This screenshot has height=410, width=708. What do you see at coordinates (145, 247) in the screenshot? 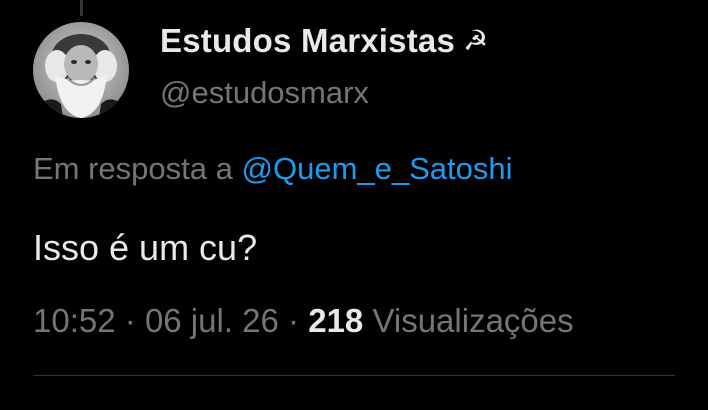
I see `tweet-text: Isso é um cu?` at bounding box center [145, 247].